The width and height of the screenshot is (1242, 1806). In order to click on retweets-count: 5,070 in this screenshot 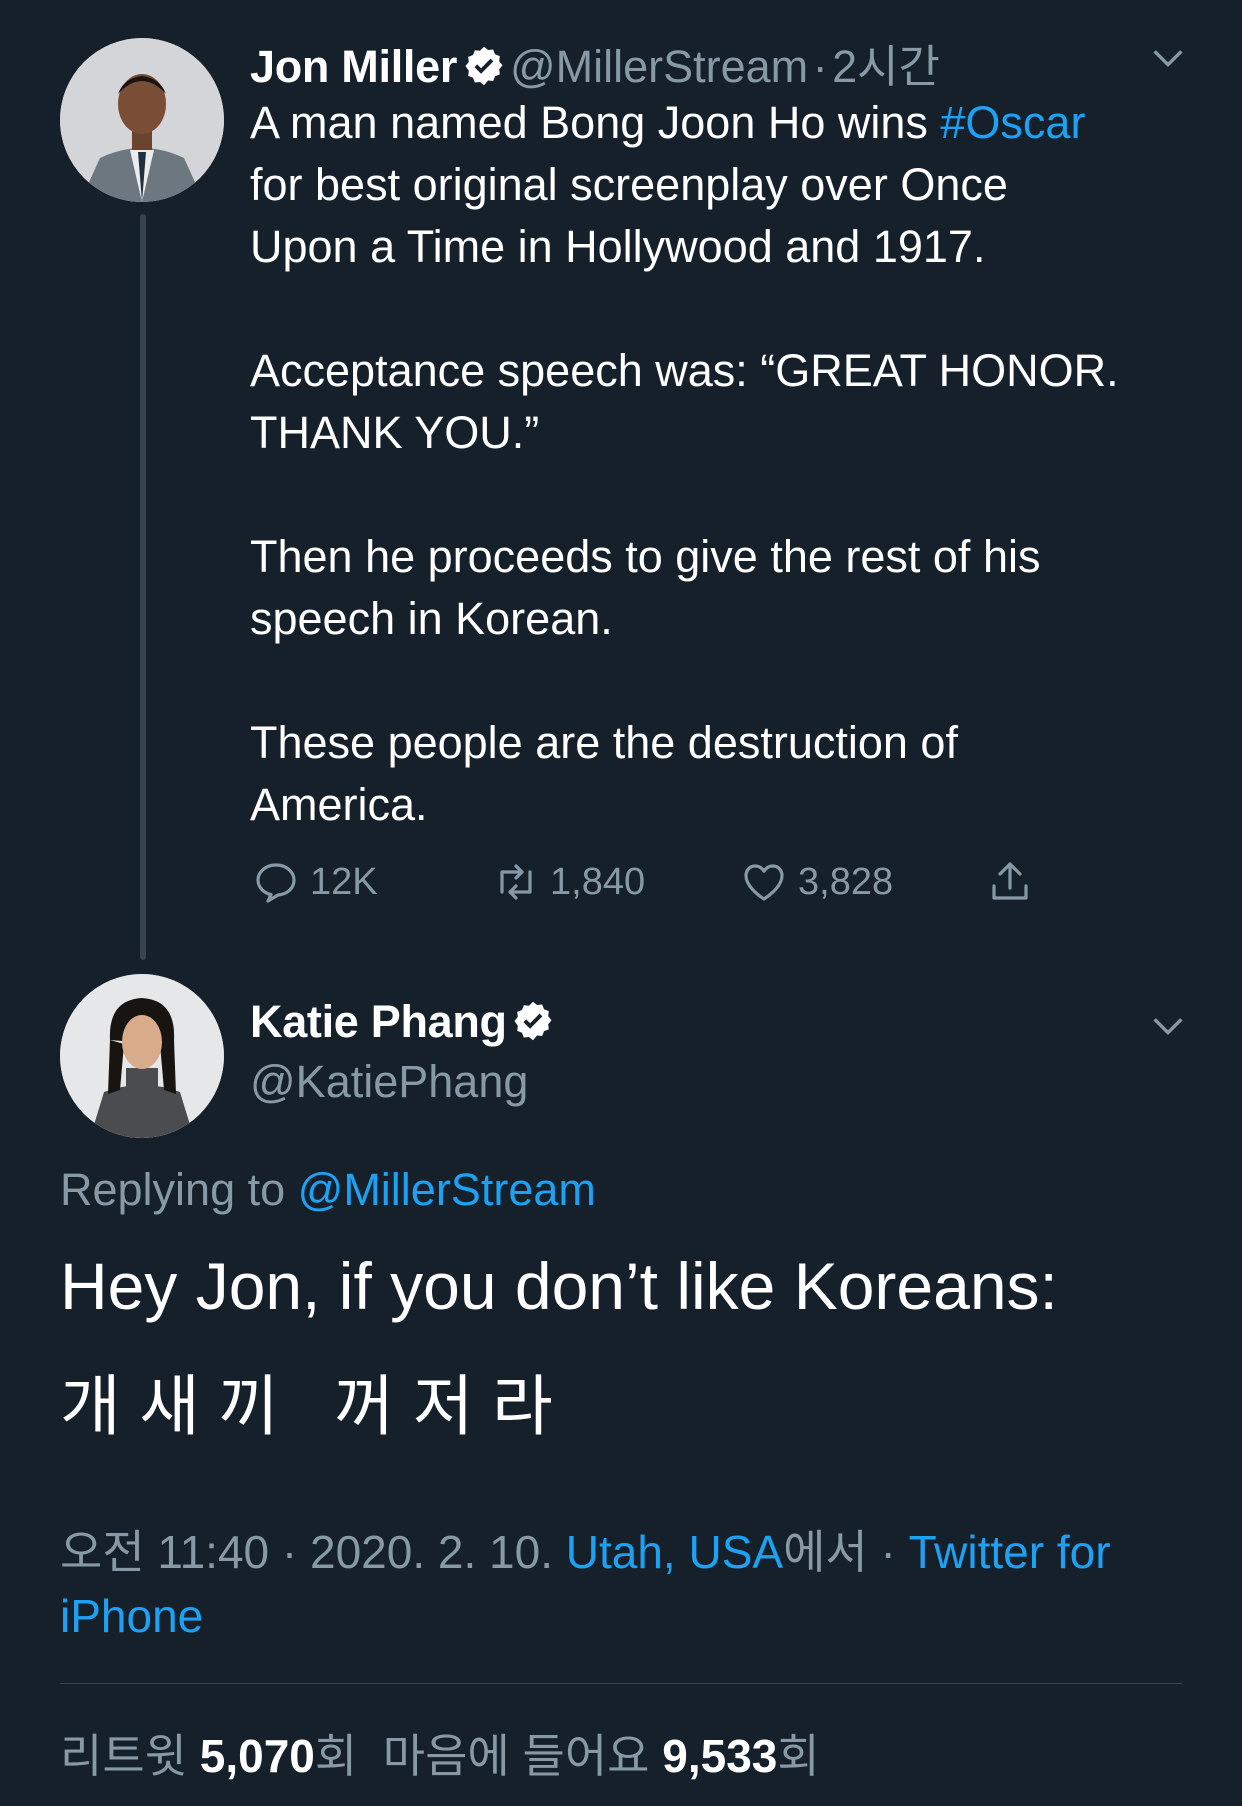, I will do `click(257, 1756)`.